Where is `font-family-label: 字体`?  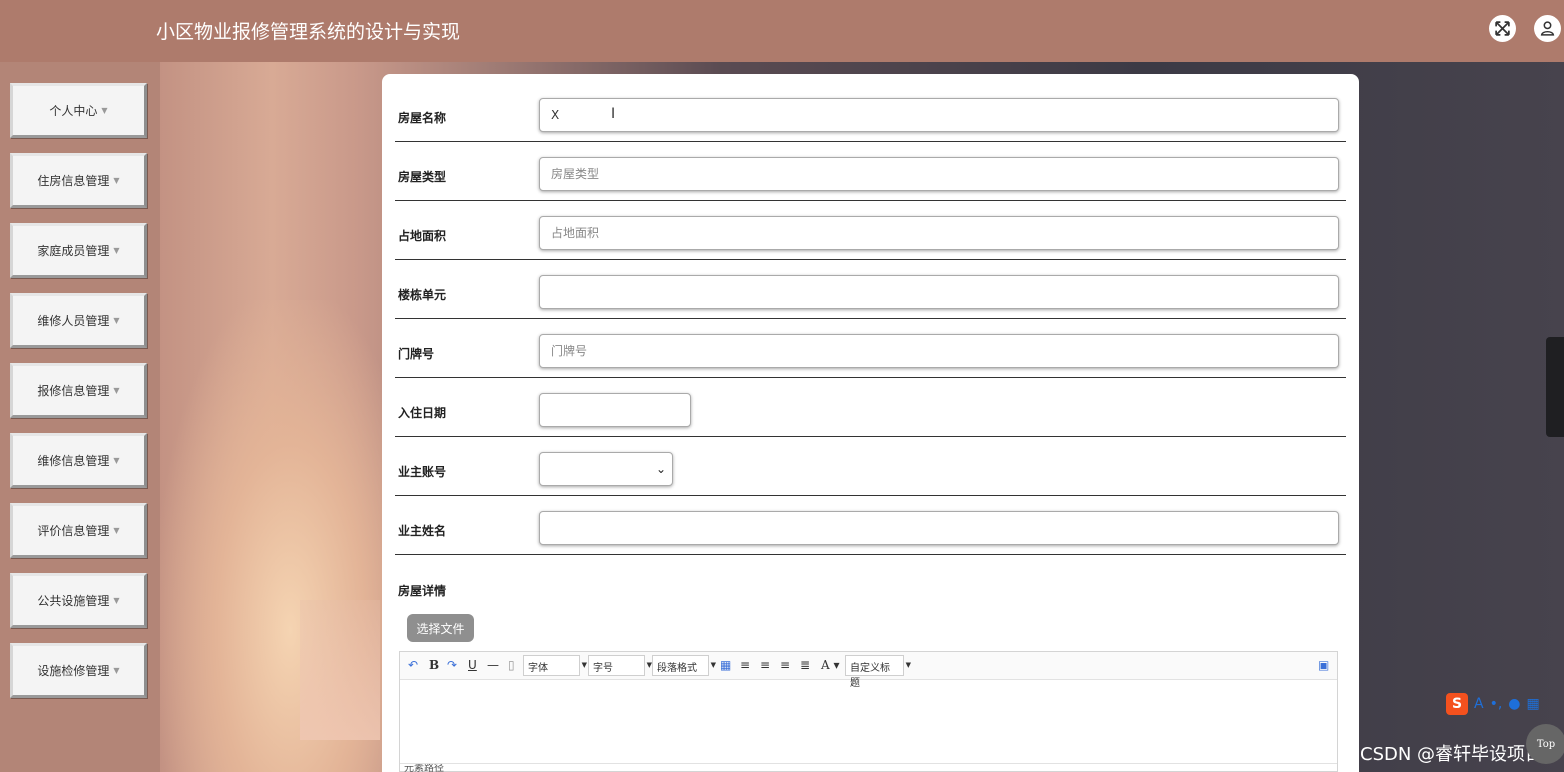
font-family-label: 字体 is located at coordinates (538, 668).